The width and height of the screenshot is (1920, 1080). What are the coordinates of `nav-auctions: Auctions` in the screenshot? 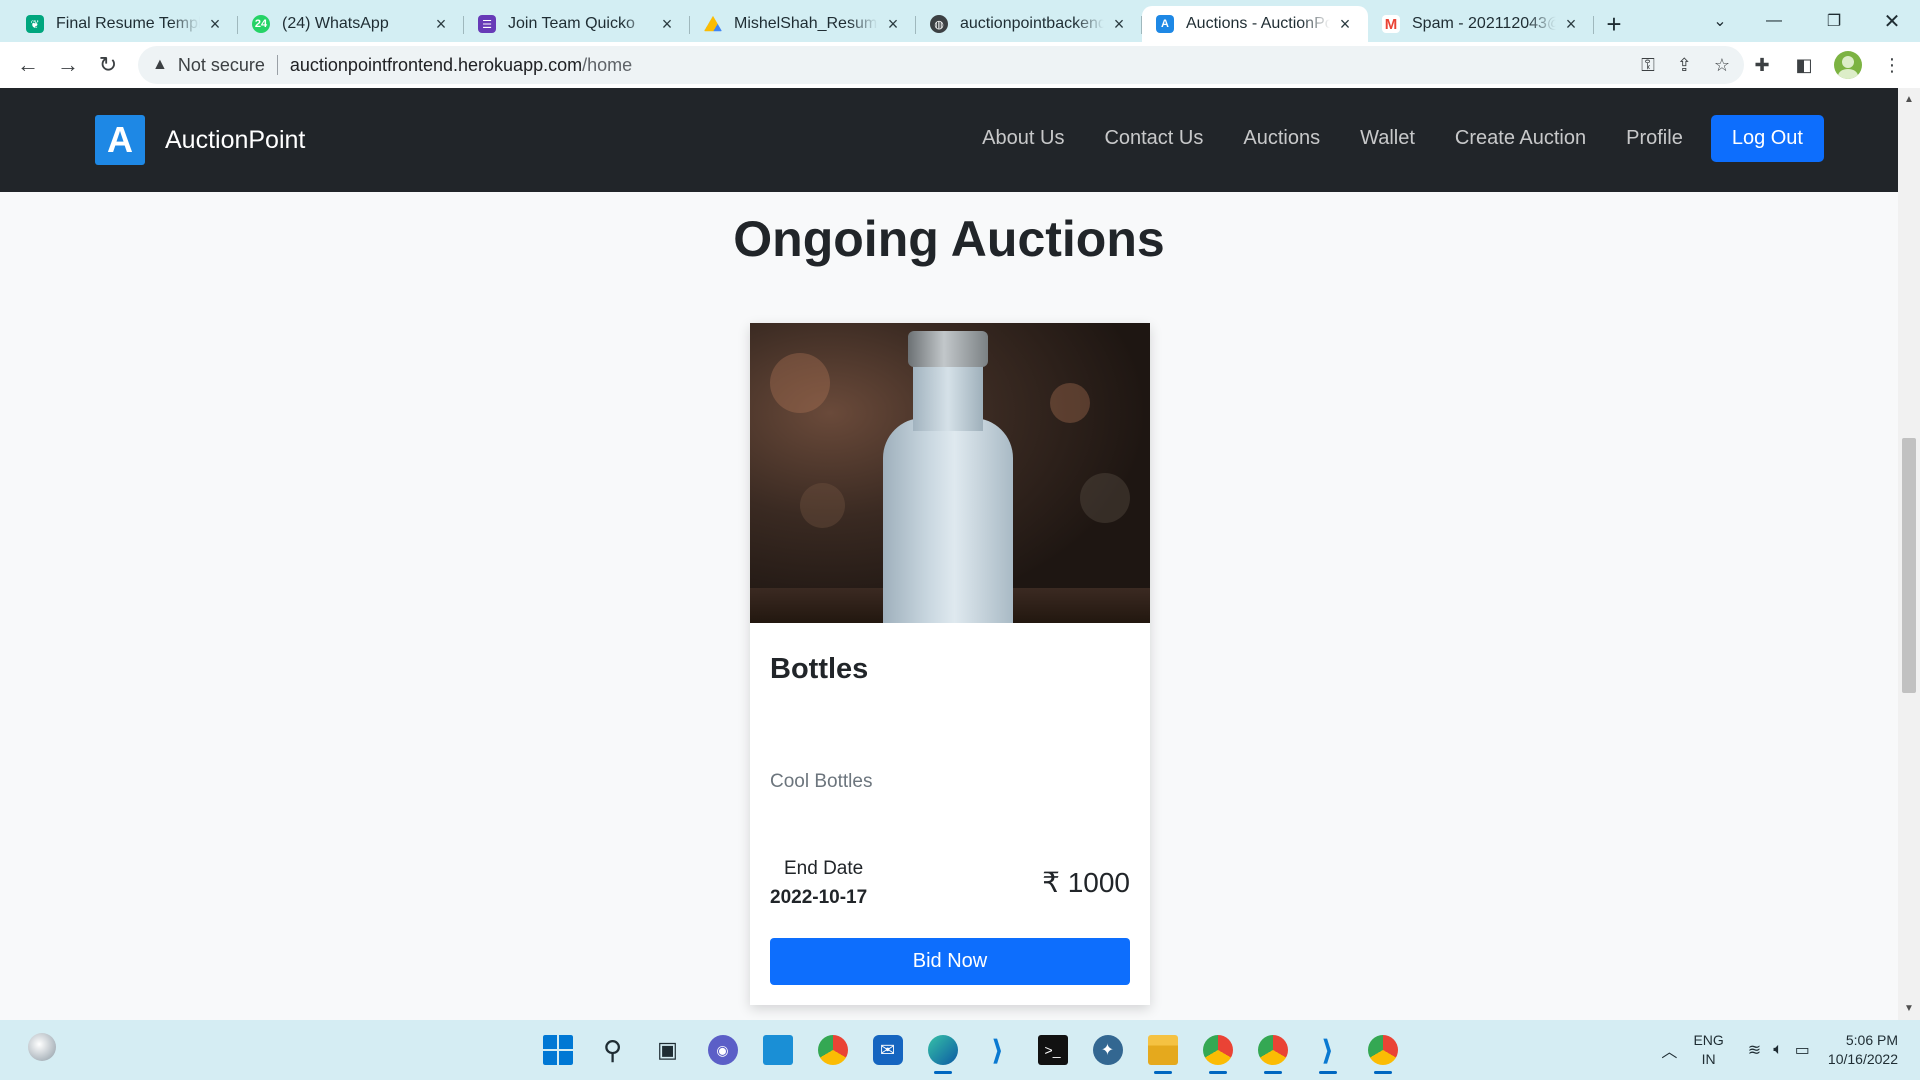 It's located at (1281, 138).